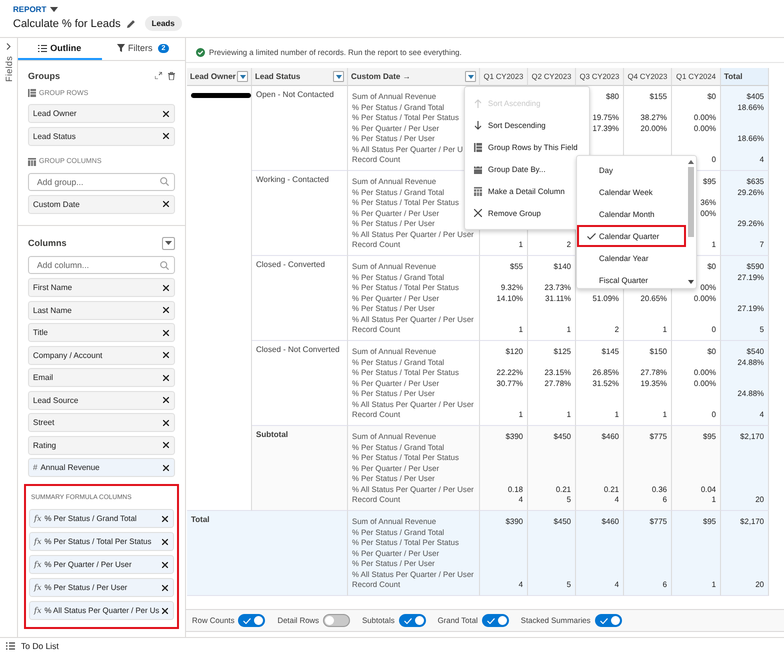 Image resolution: width=784 pixels, height=654 pixels. Describe the element at coordinates (67, 24) in the screenshot. I see `report-title: Calculate % for Leads` at that location.